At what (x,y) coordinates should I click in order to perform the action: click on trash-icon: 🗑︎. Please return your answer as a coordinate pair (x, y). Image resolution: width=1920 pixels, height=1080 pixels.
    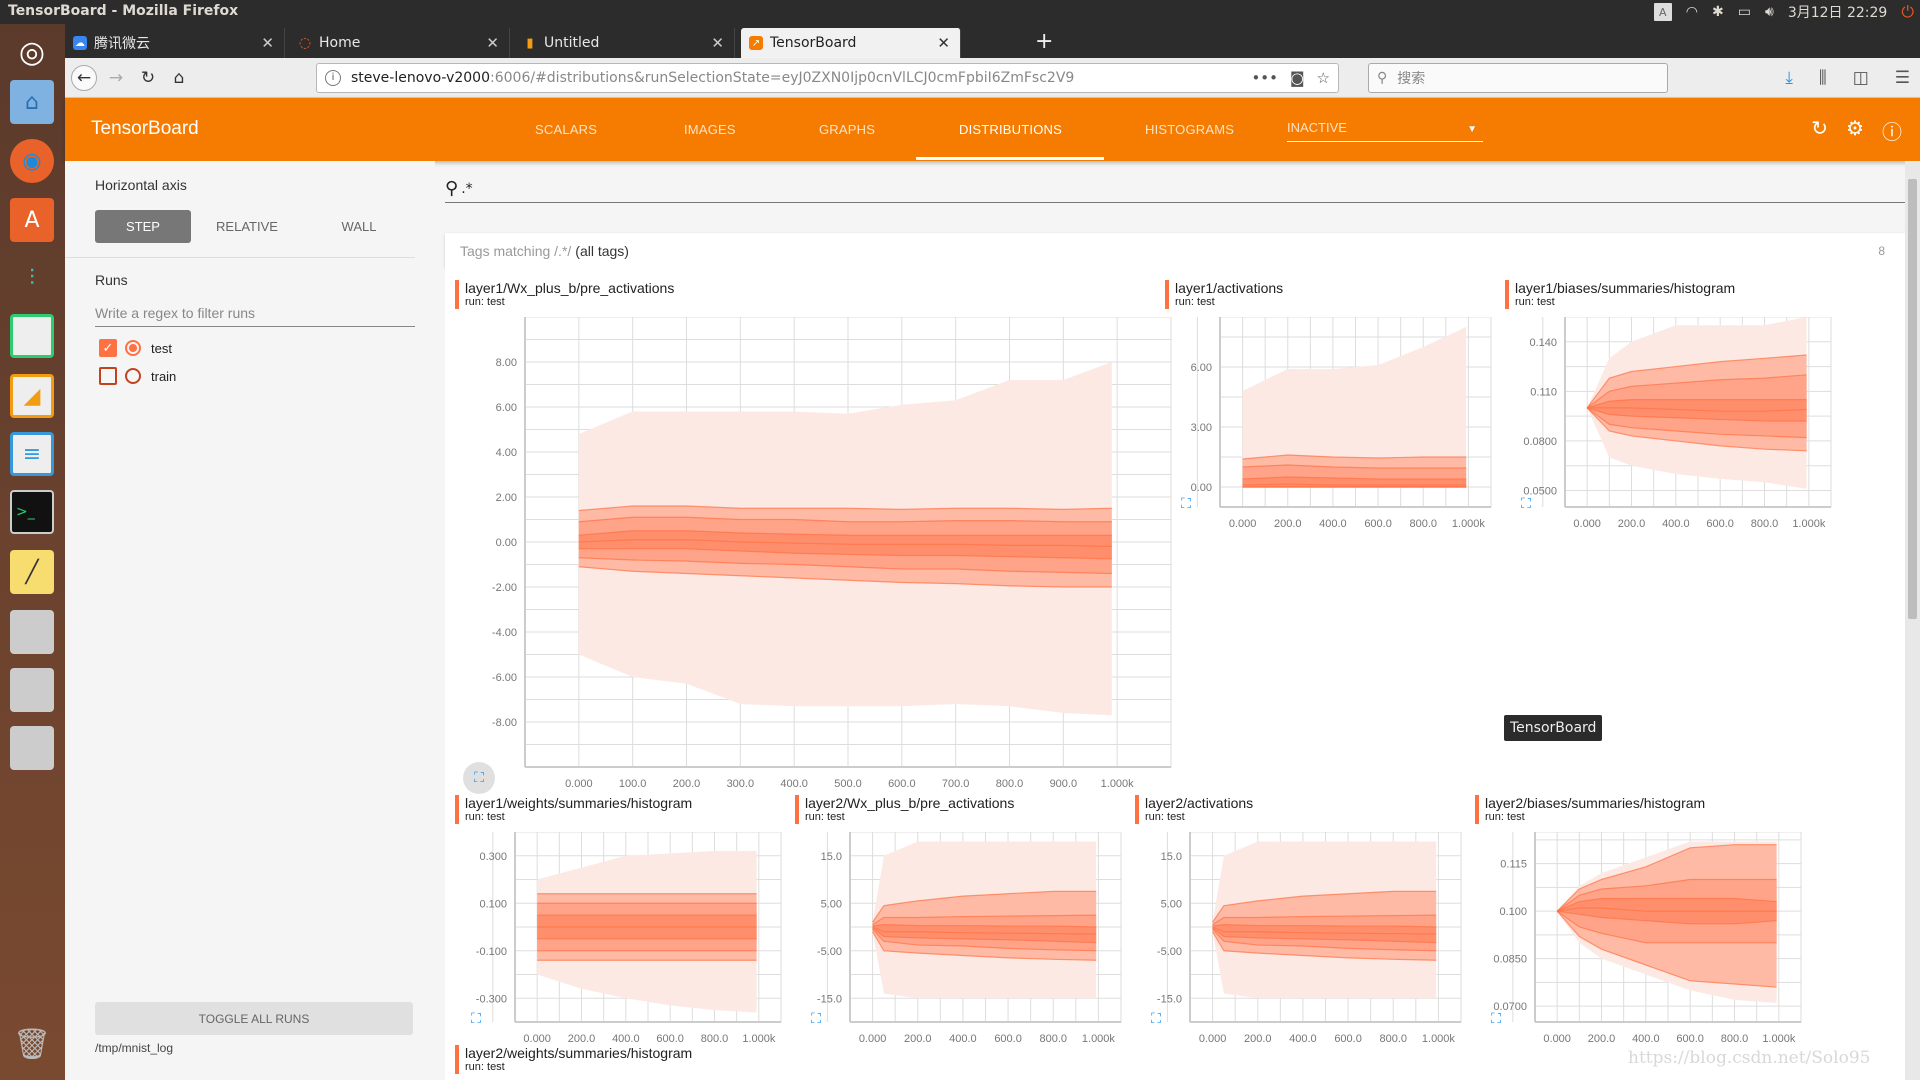
    Looking at the image, I should click on (32, 1044).